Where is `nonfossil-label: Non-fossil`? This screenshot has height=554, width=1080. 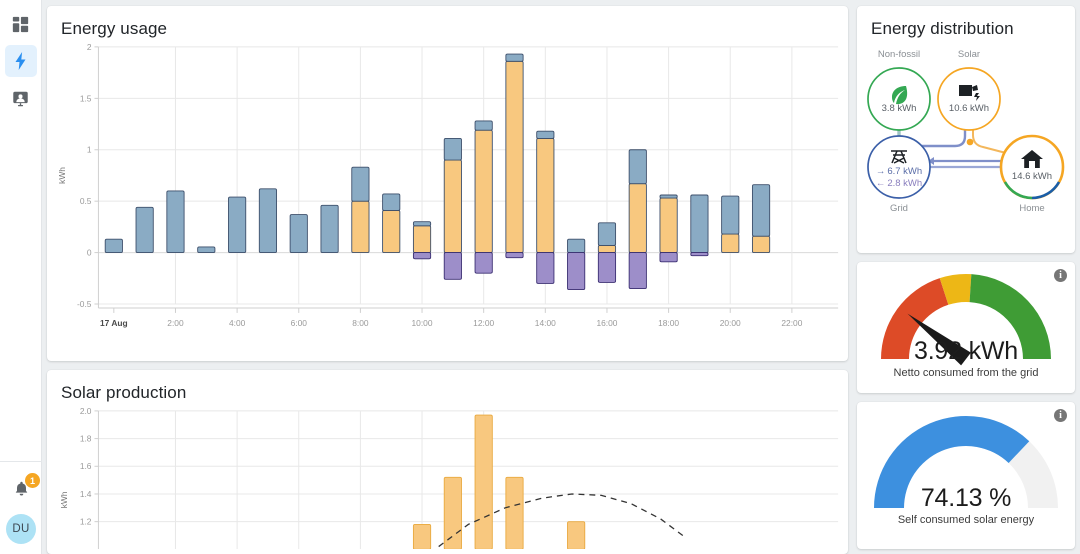
nonfossil-label: Non-fossil is located at coordinates (899, 54).